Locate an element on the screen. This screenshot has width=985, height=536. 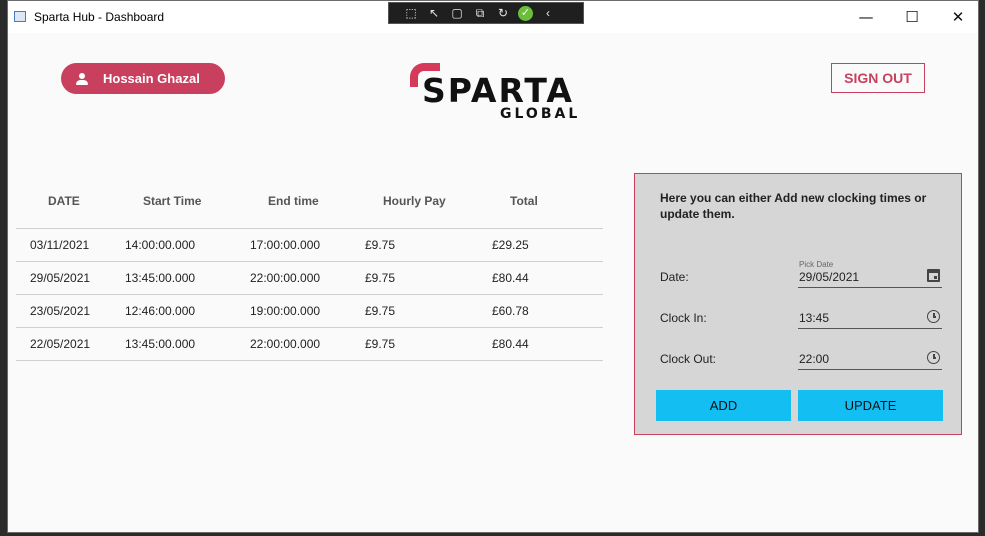
cell-date: 03/11/2021 is located at coordinates (60, 245).